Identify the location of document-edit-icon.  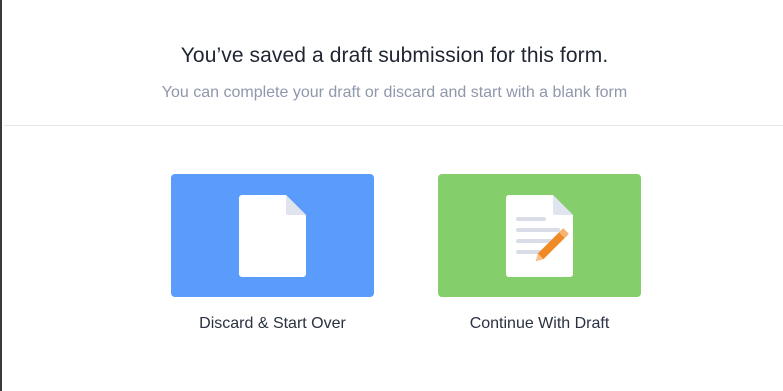
(539, 236).